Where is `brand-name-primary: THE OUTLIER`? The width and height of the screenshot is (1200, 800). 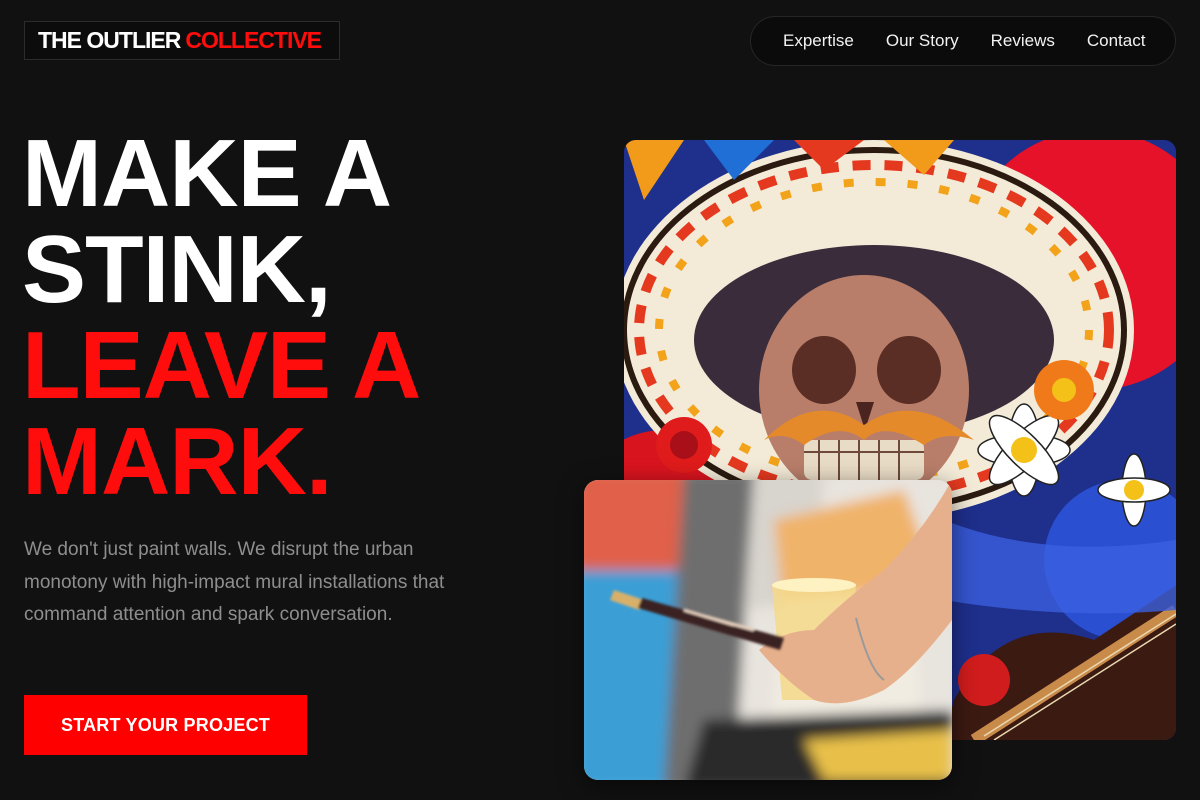
brand-name-primary: THE OUTLIER is located at coordinates (109, 40).